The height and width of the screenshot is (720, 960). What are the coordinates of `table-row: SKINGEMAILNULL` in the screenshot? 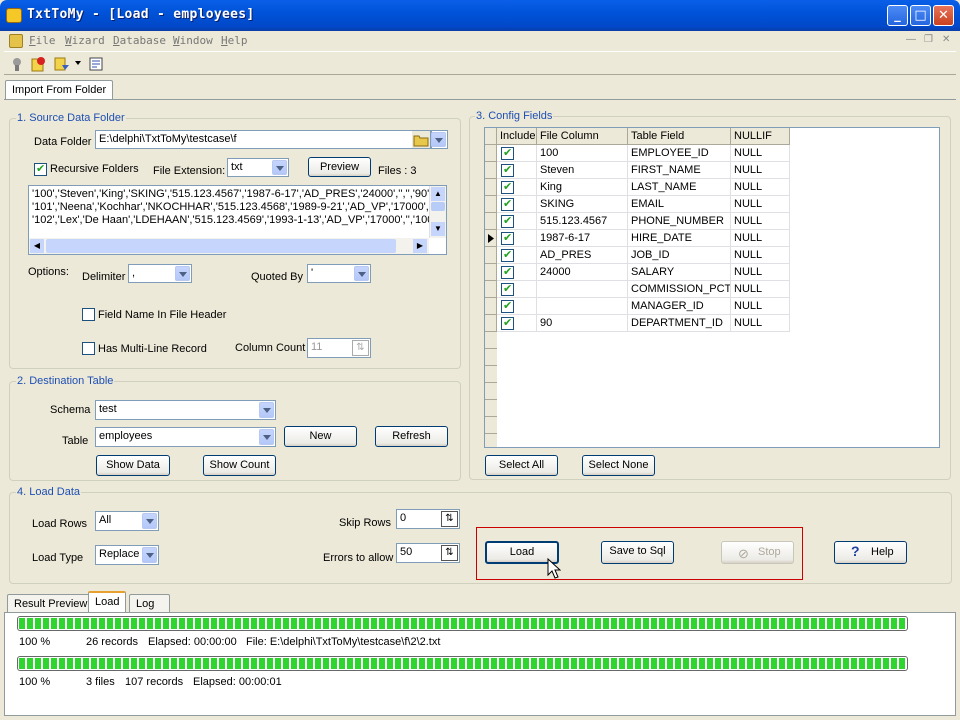 It's located at (637, 204).